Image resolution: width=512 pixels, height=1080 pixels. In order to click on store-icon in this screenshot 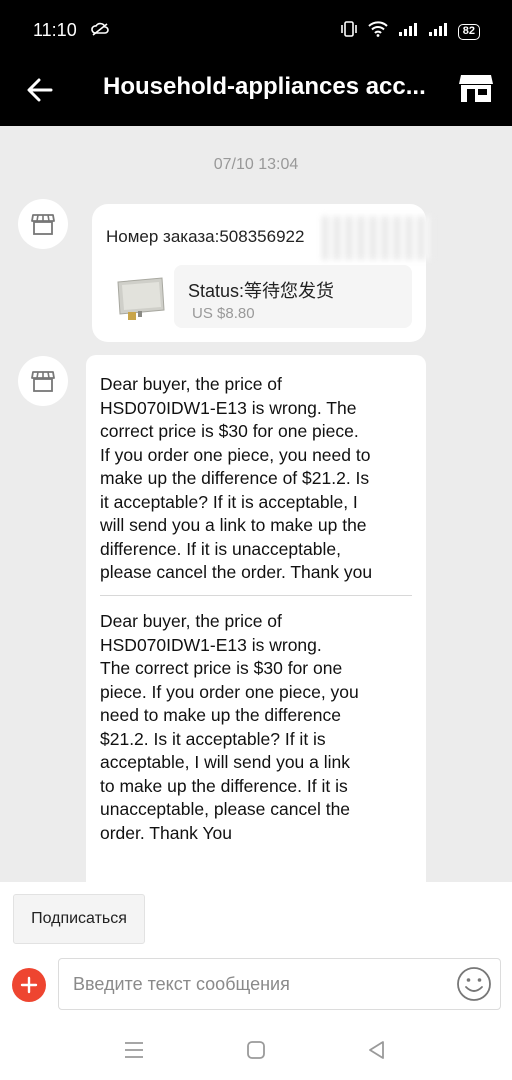, I will do `click(476, 88)`.